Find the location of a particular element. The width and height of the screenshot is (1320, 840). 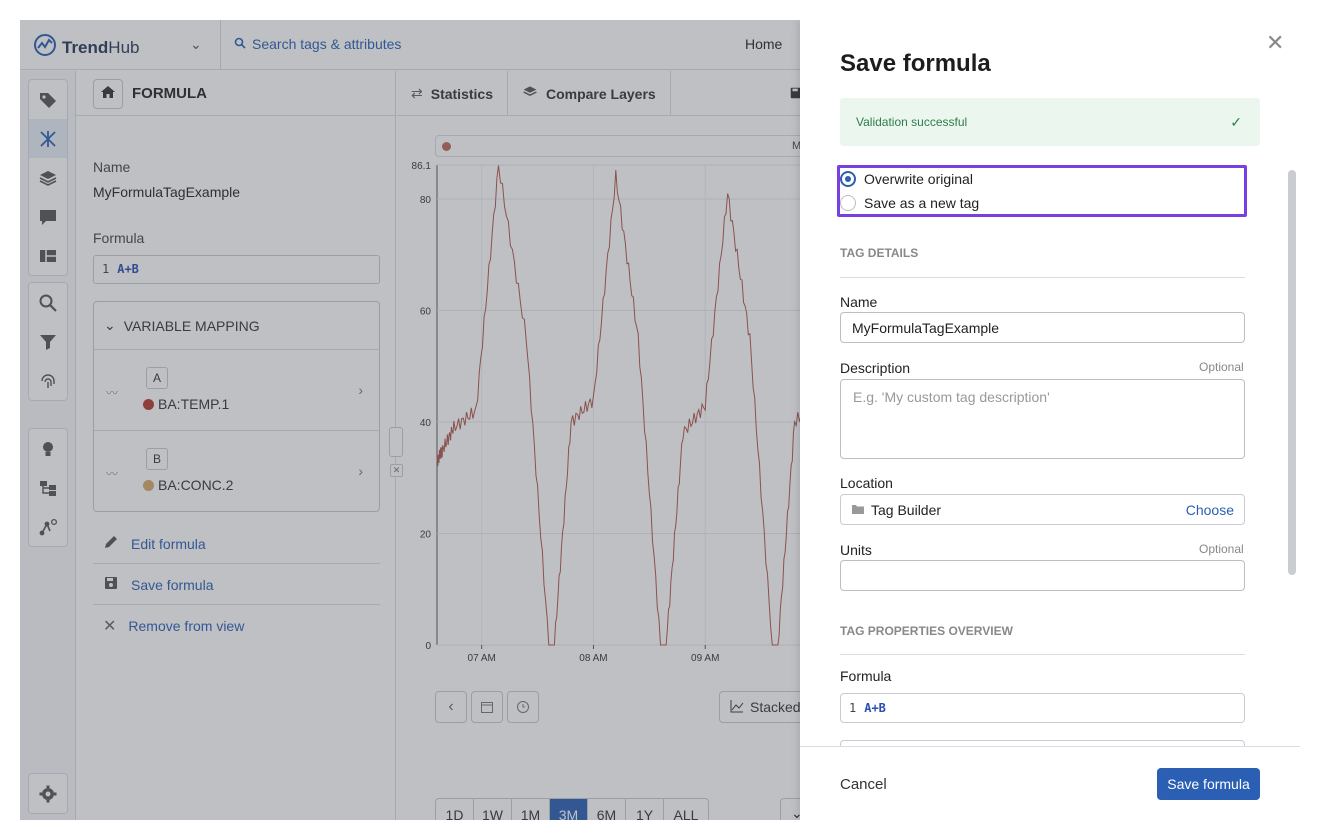

drawer-title: Save formula is located at coordinates (915, 63).